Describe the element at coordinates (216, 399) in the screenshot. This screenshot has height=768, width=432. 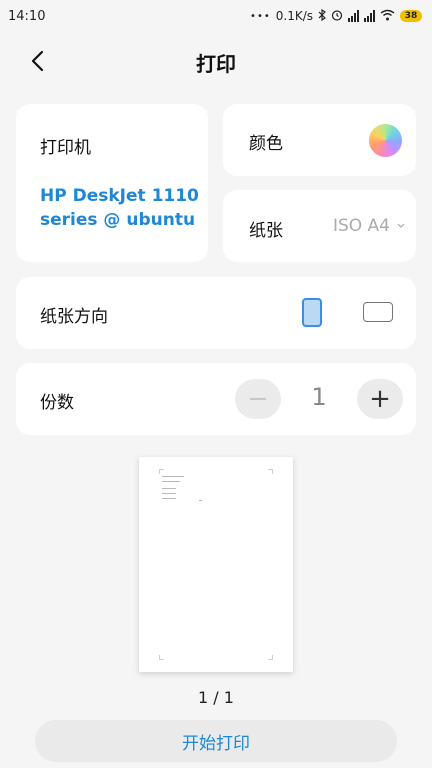
I see `copies-card: 份数 − 1 +` at that location.